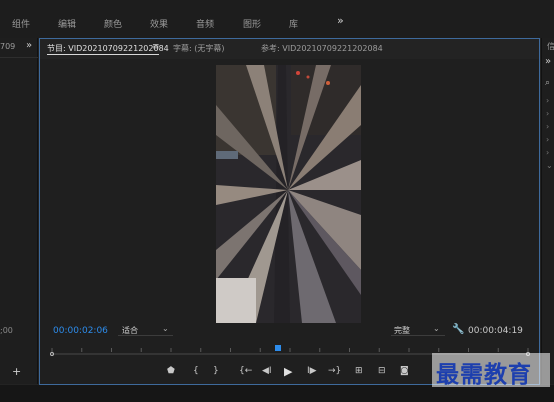 The height and width of the screenshot is (402, 554). I want to click on camera-icon: ◙, so click(404, 371).